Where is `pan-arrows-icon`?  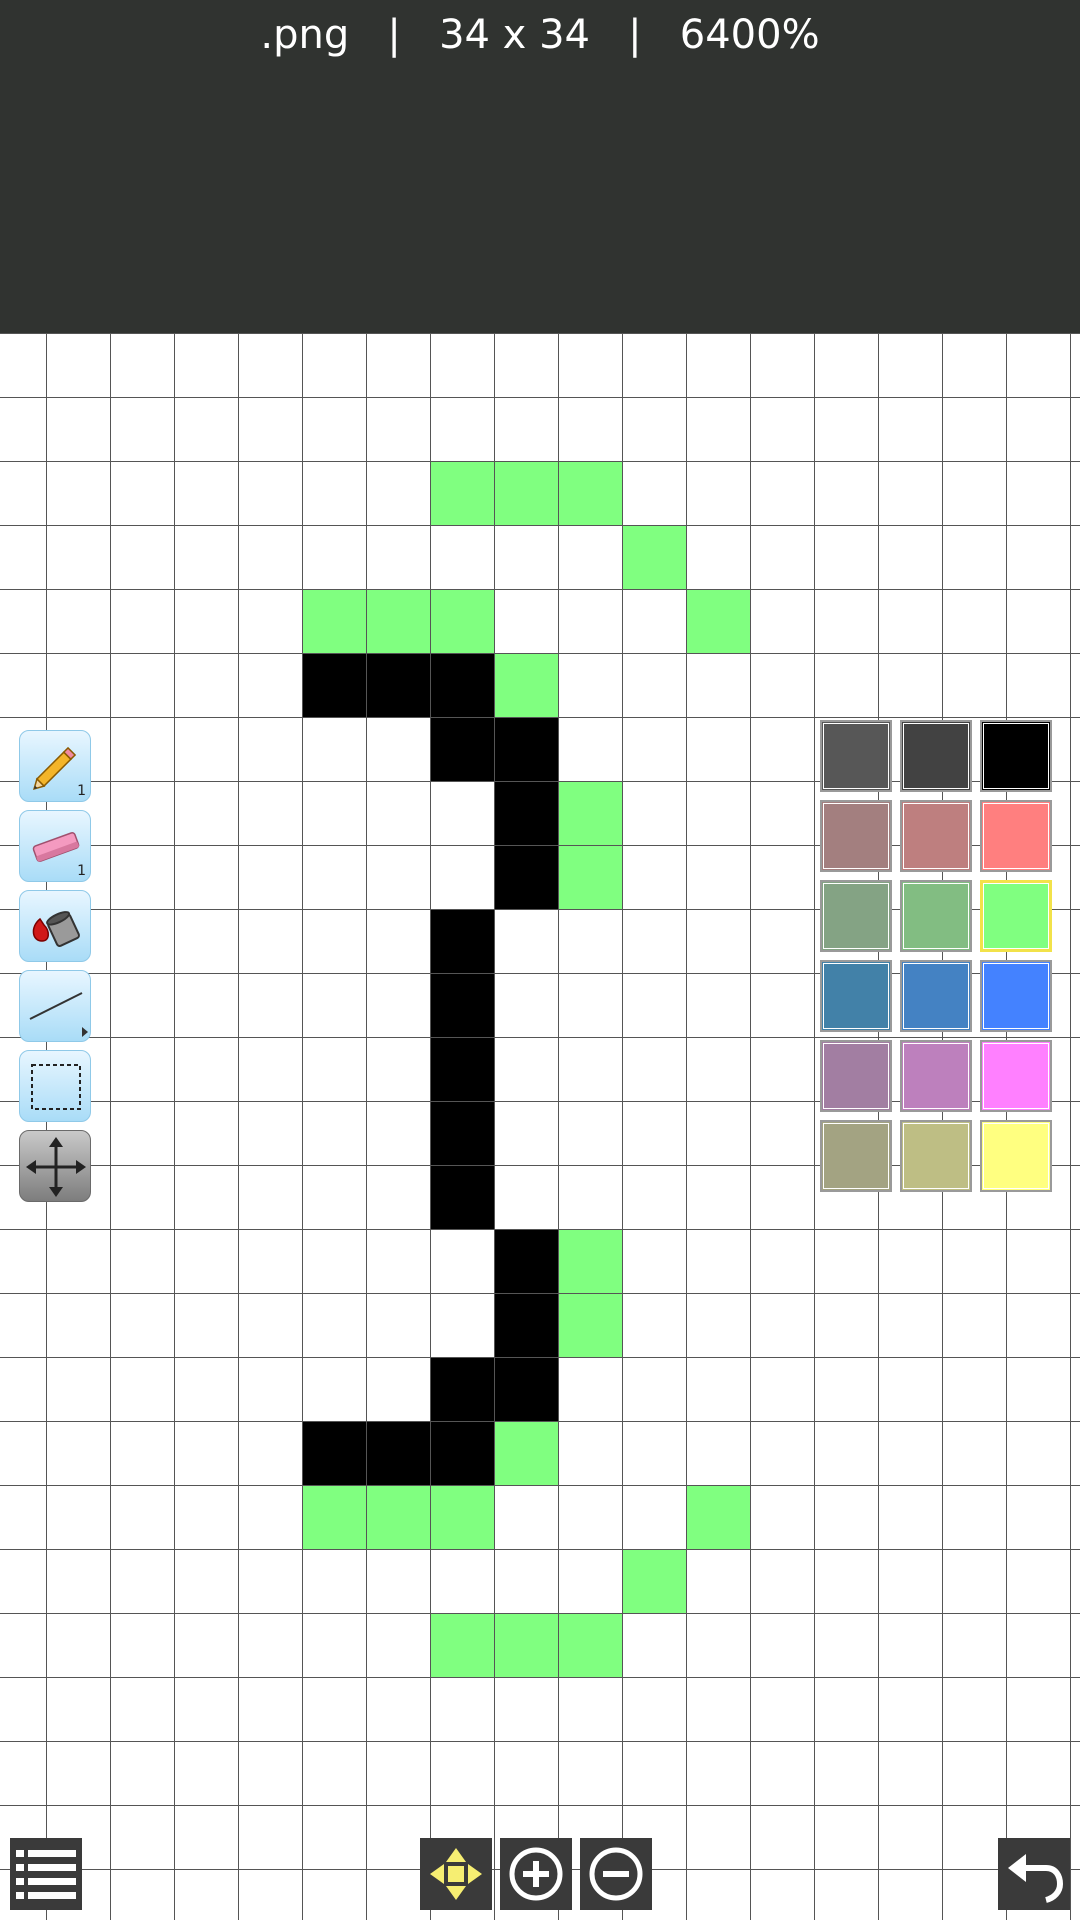
pan-arrows-icon is located at coordinates (456, 1874).